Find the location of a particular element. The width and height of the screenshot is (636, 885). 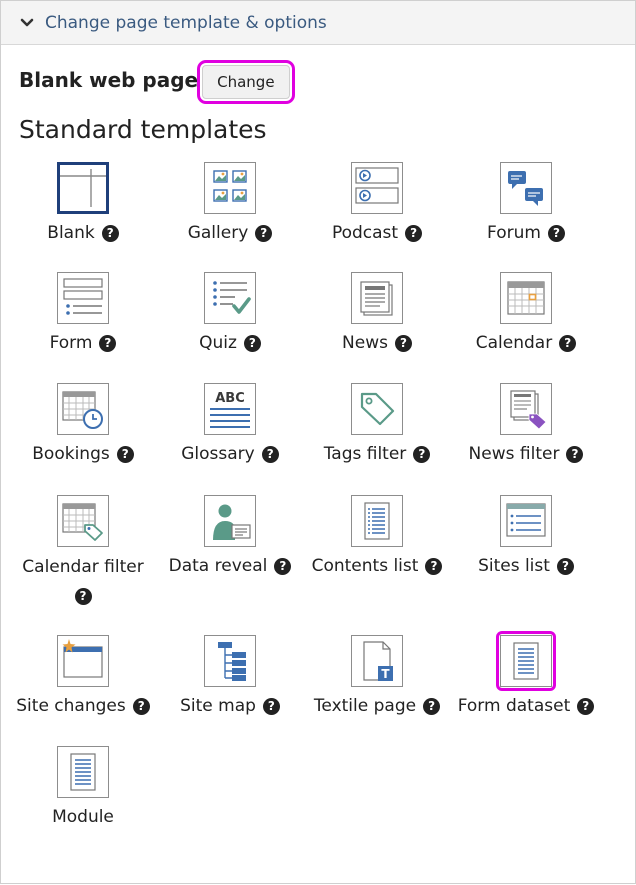

template-caption: Quiz? is located at coordinates (230, 343).